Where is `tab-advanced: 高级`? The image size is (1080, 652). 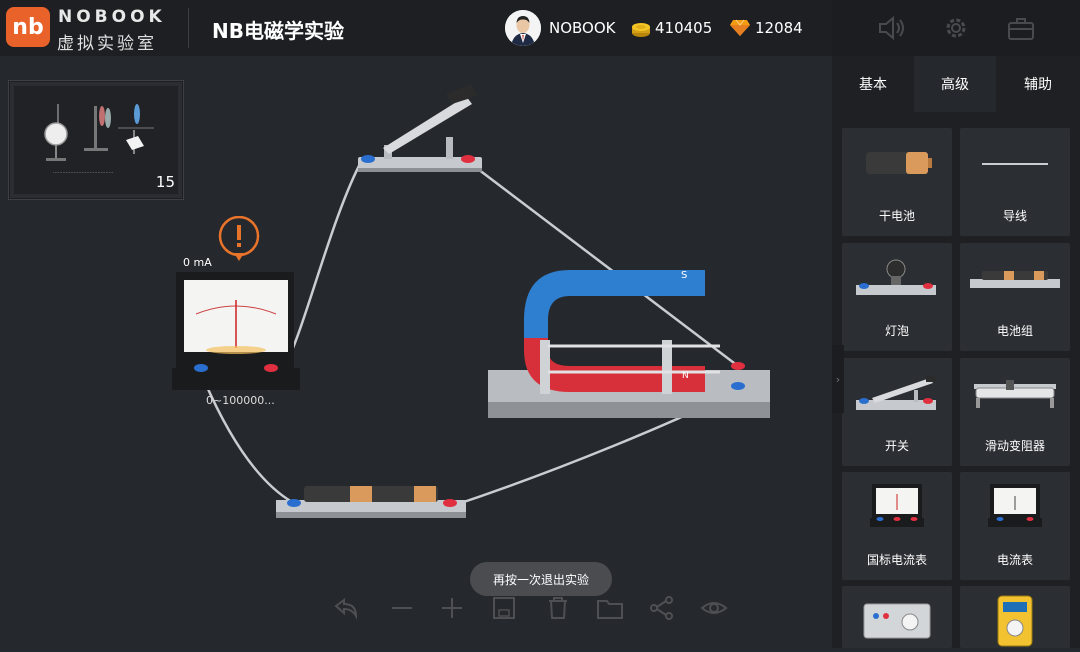 tab-advanced: 高级 is located at coordinates (955, 84).